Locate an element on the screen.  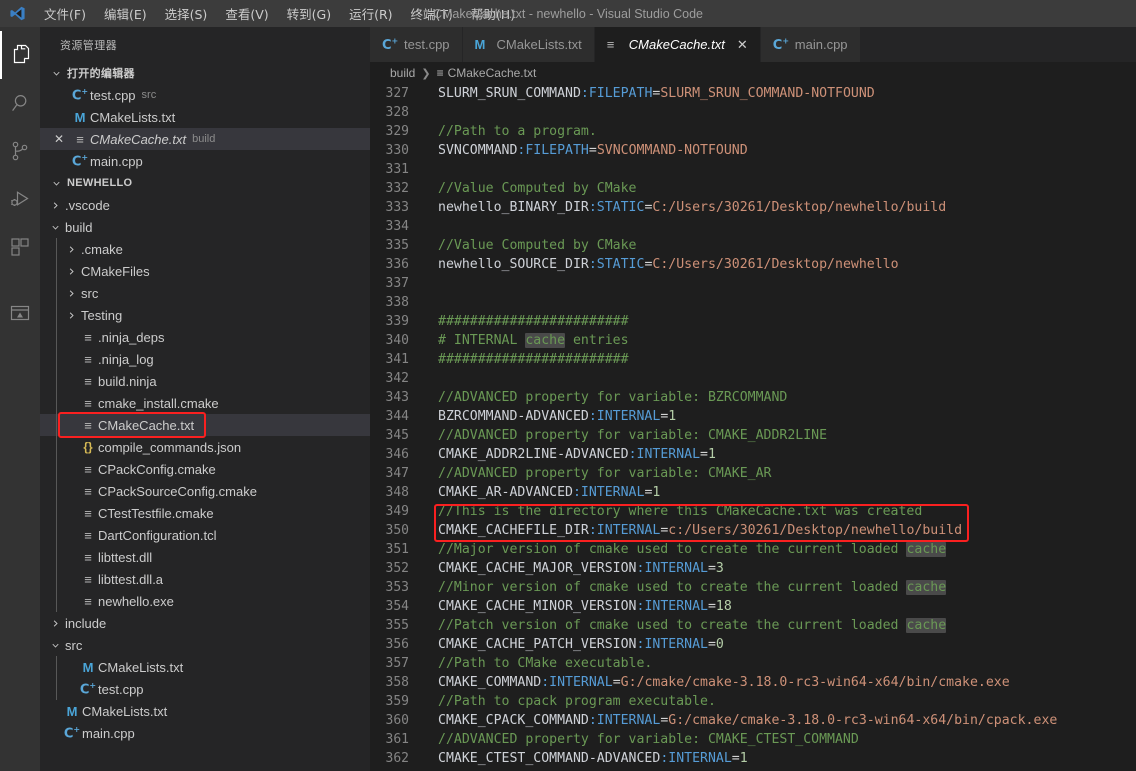
tree-row: ≡ CTestTestfile.cmake is located at coordinates (205, 513).